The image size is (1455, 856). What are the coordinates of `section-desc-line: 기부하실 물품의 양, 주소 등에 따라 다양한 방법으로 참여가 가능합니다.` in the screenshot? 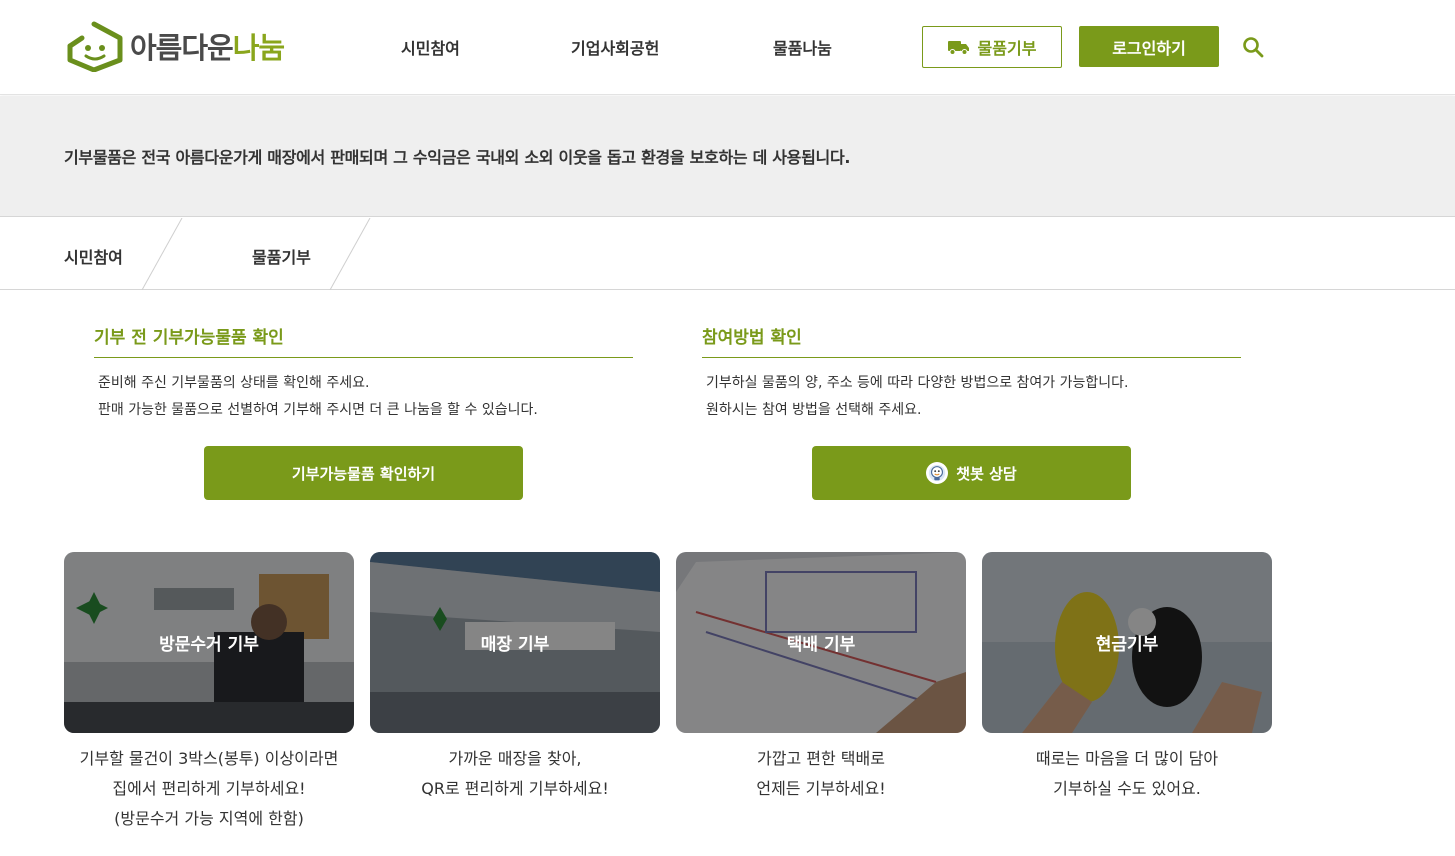 It's located at (917, 383).